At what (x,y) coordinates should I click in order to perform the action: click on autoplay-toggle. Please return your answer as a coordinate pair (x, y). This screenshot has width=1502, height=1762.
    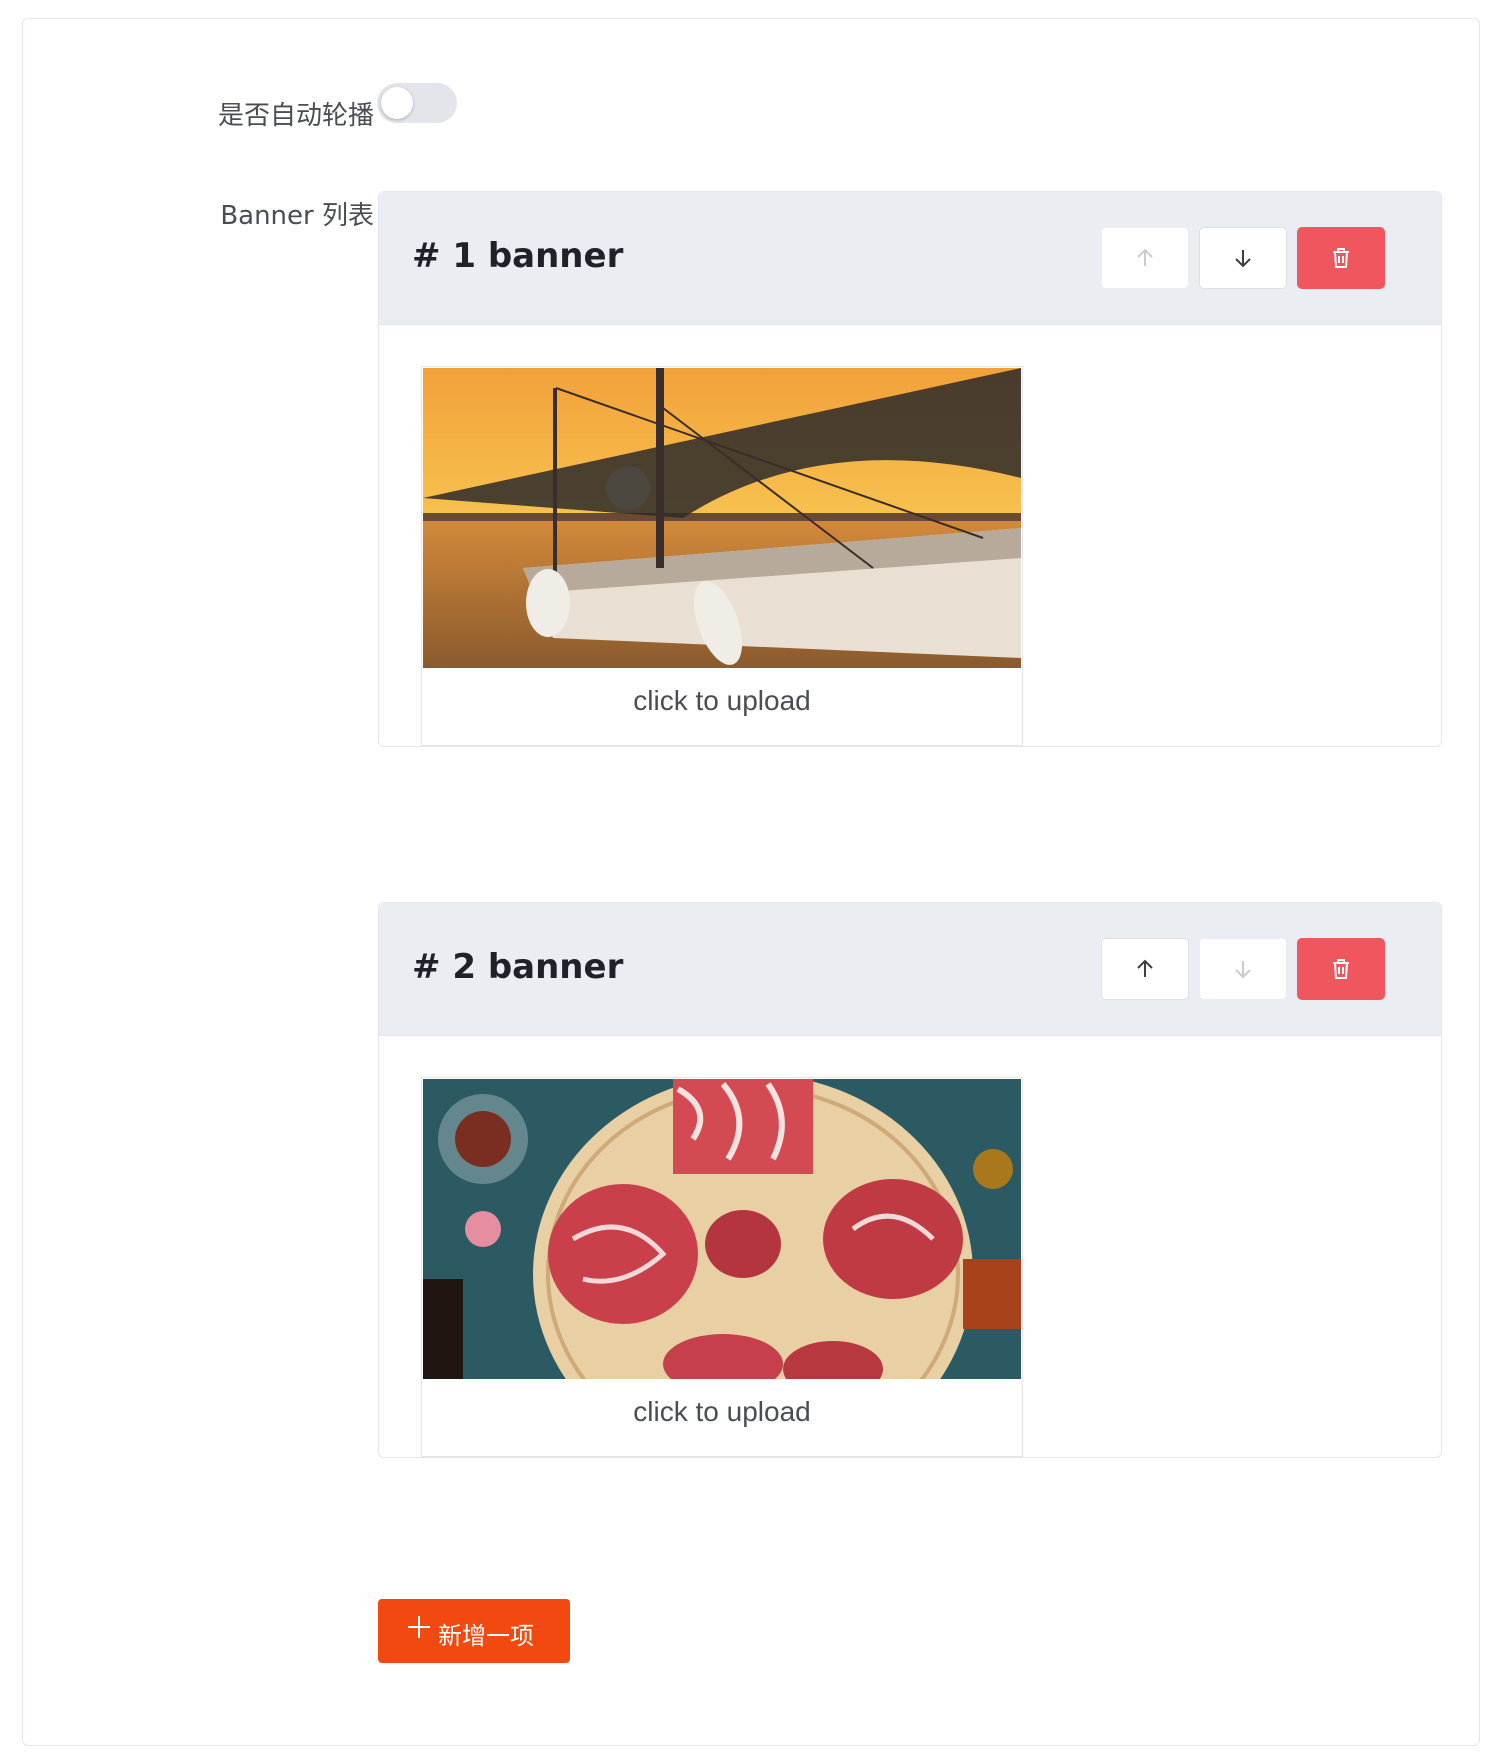
    Looking at the image, I should click on (417, 103).